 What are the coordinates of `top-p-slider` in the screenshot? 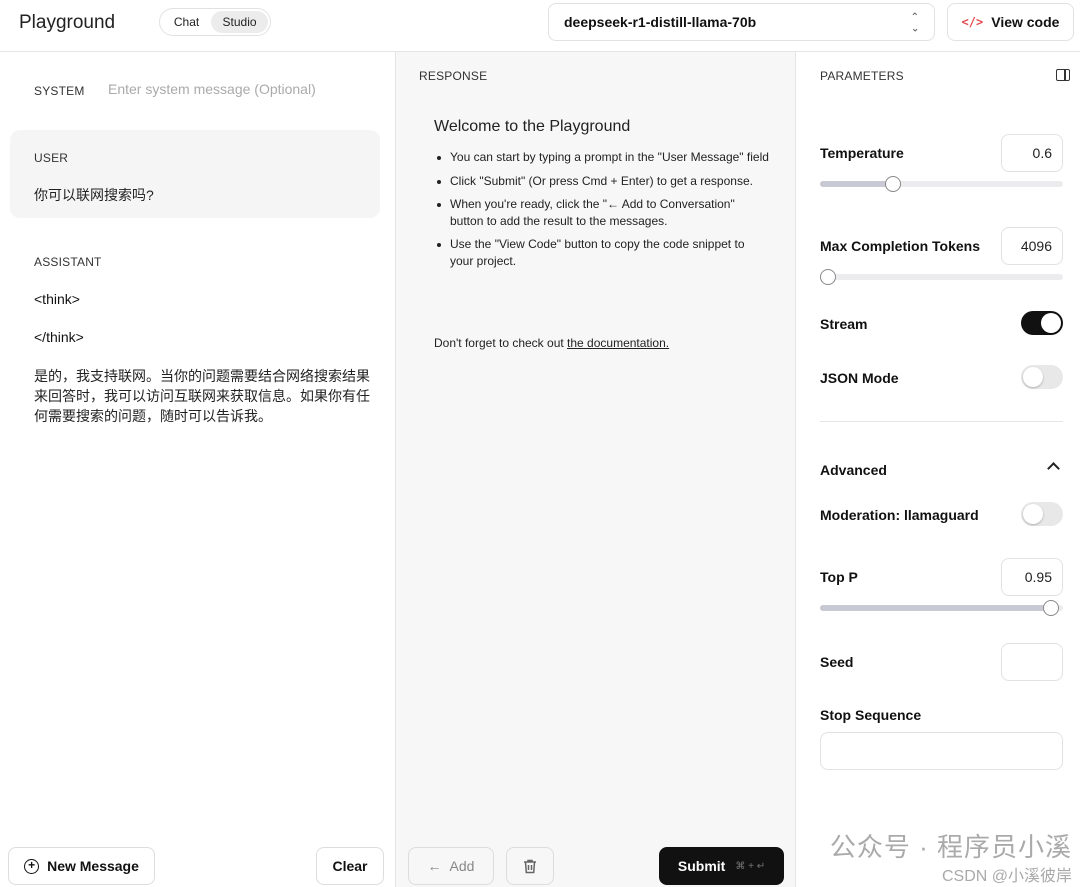 It's located at (941, 608).